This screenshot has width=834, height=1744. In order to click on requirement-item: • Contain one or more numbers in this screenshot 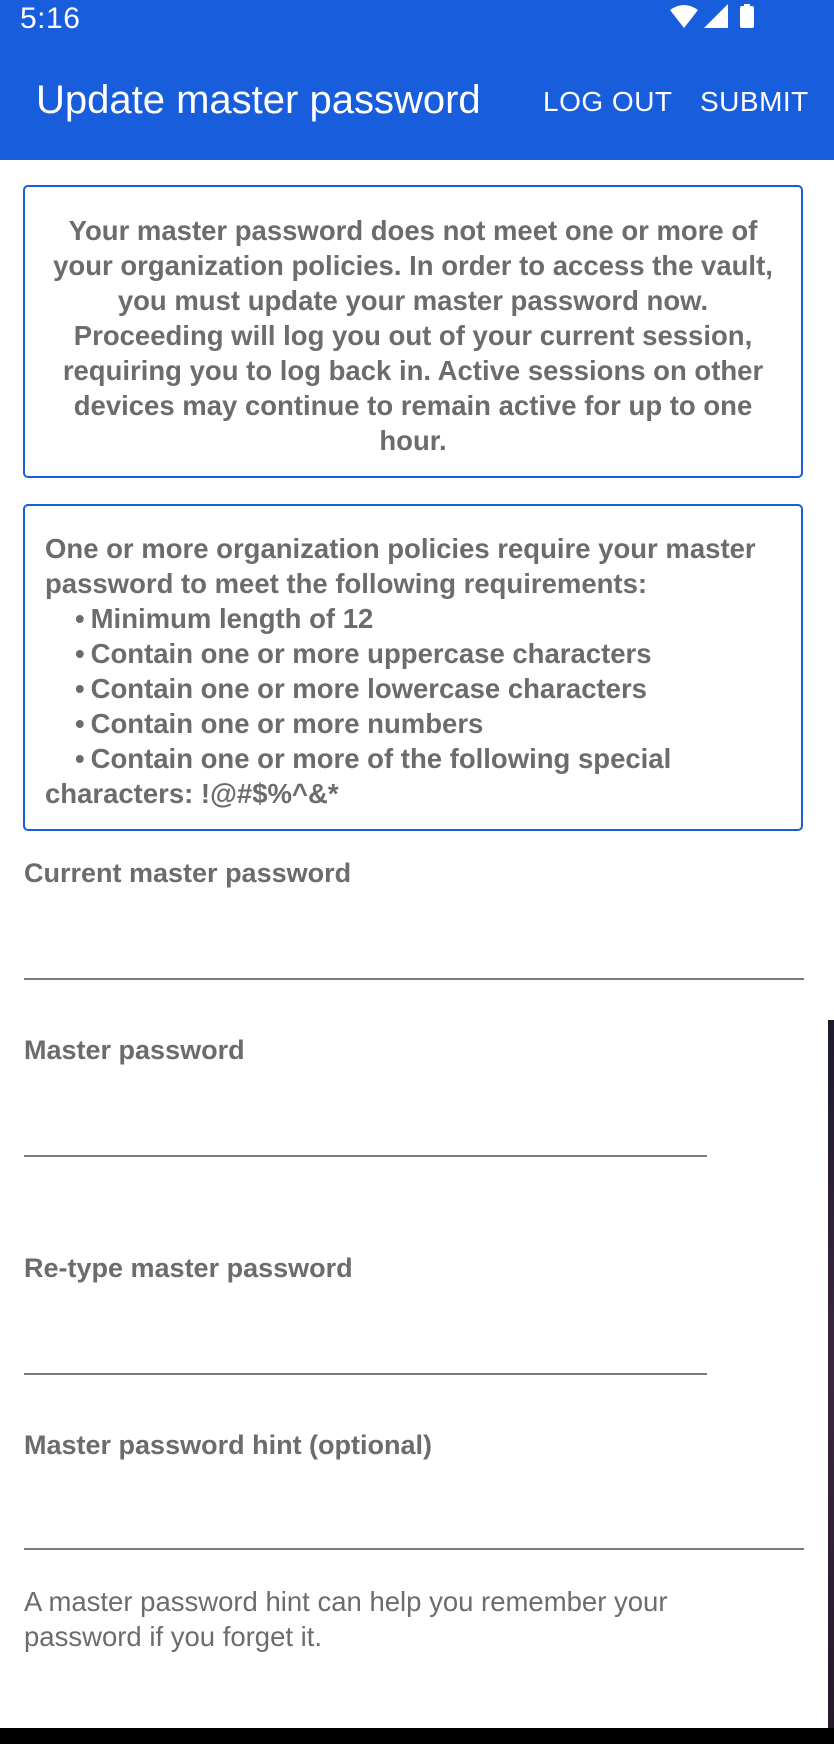, I will do `click(279, 723)`.